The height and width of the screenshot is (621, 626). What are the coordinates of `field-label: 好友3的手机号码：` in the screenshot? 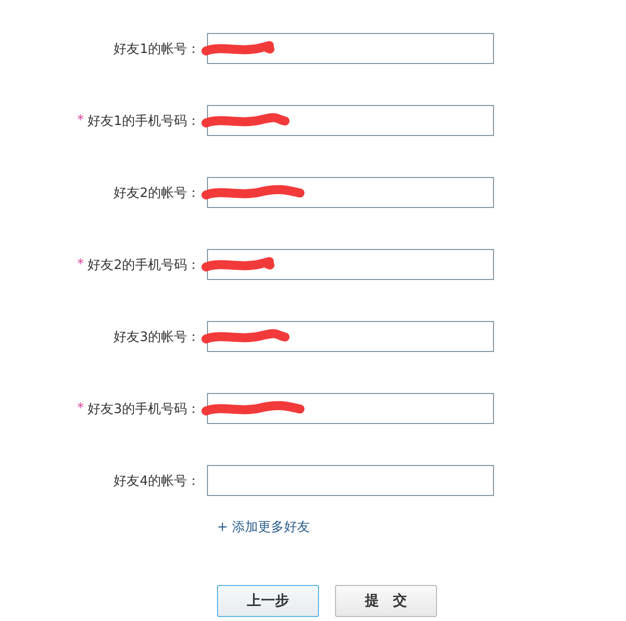 It's located at (144, 409).